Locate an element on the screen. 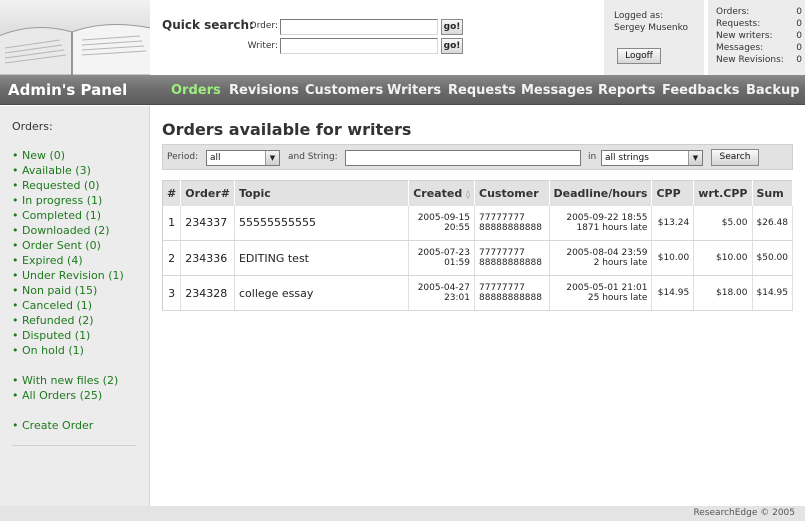  sidebar-item: • Available (3) is located at coordinates (51, 170).